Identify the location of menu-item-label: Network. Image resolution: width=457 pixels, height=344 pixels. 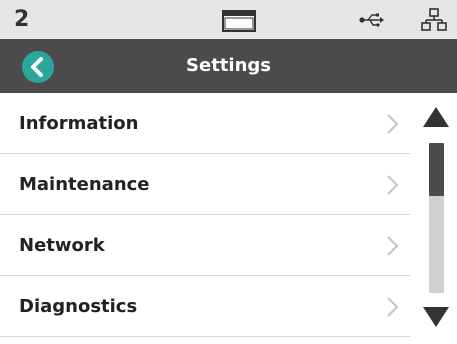
(62, 245).